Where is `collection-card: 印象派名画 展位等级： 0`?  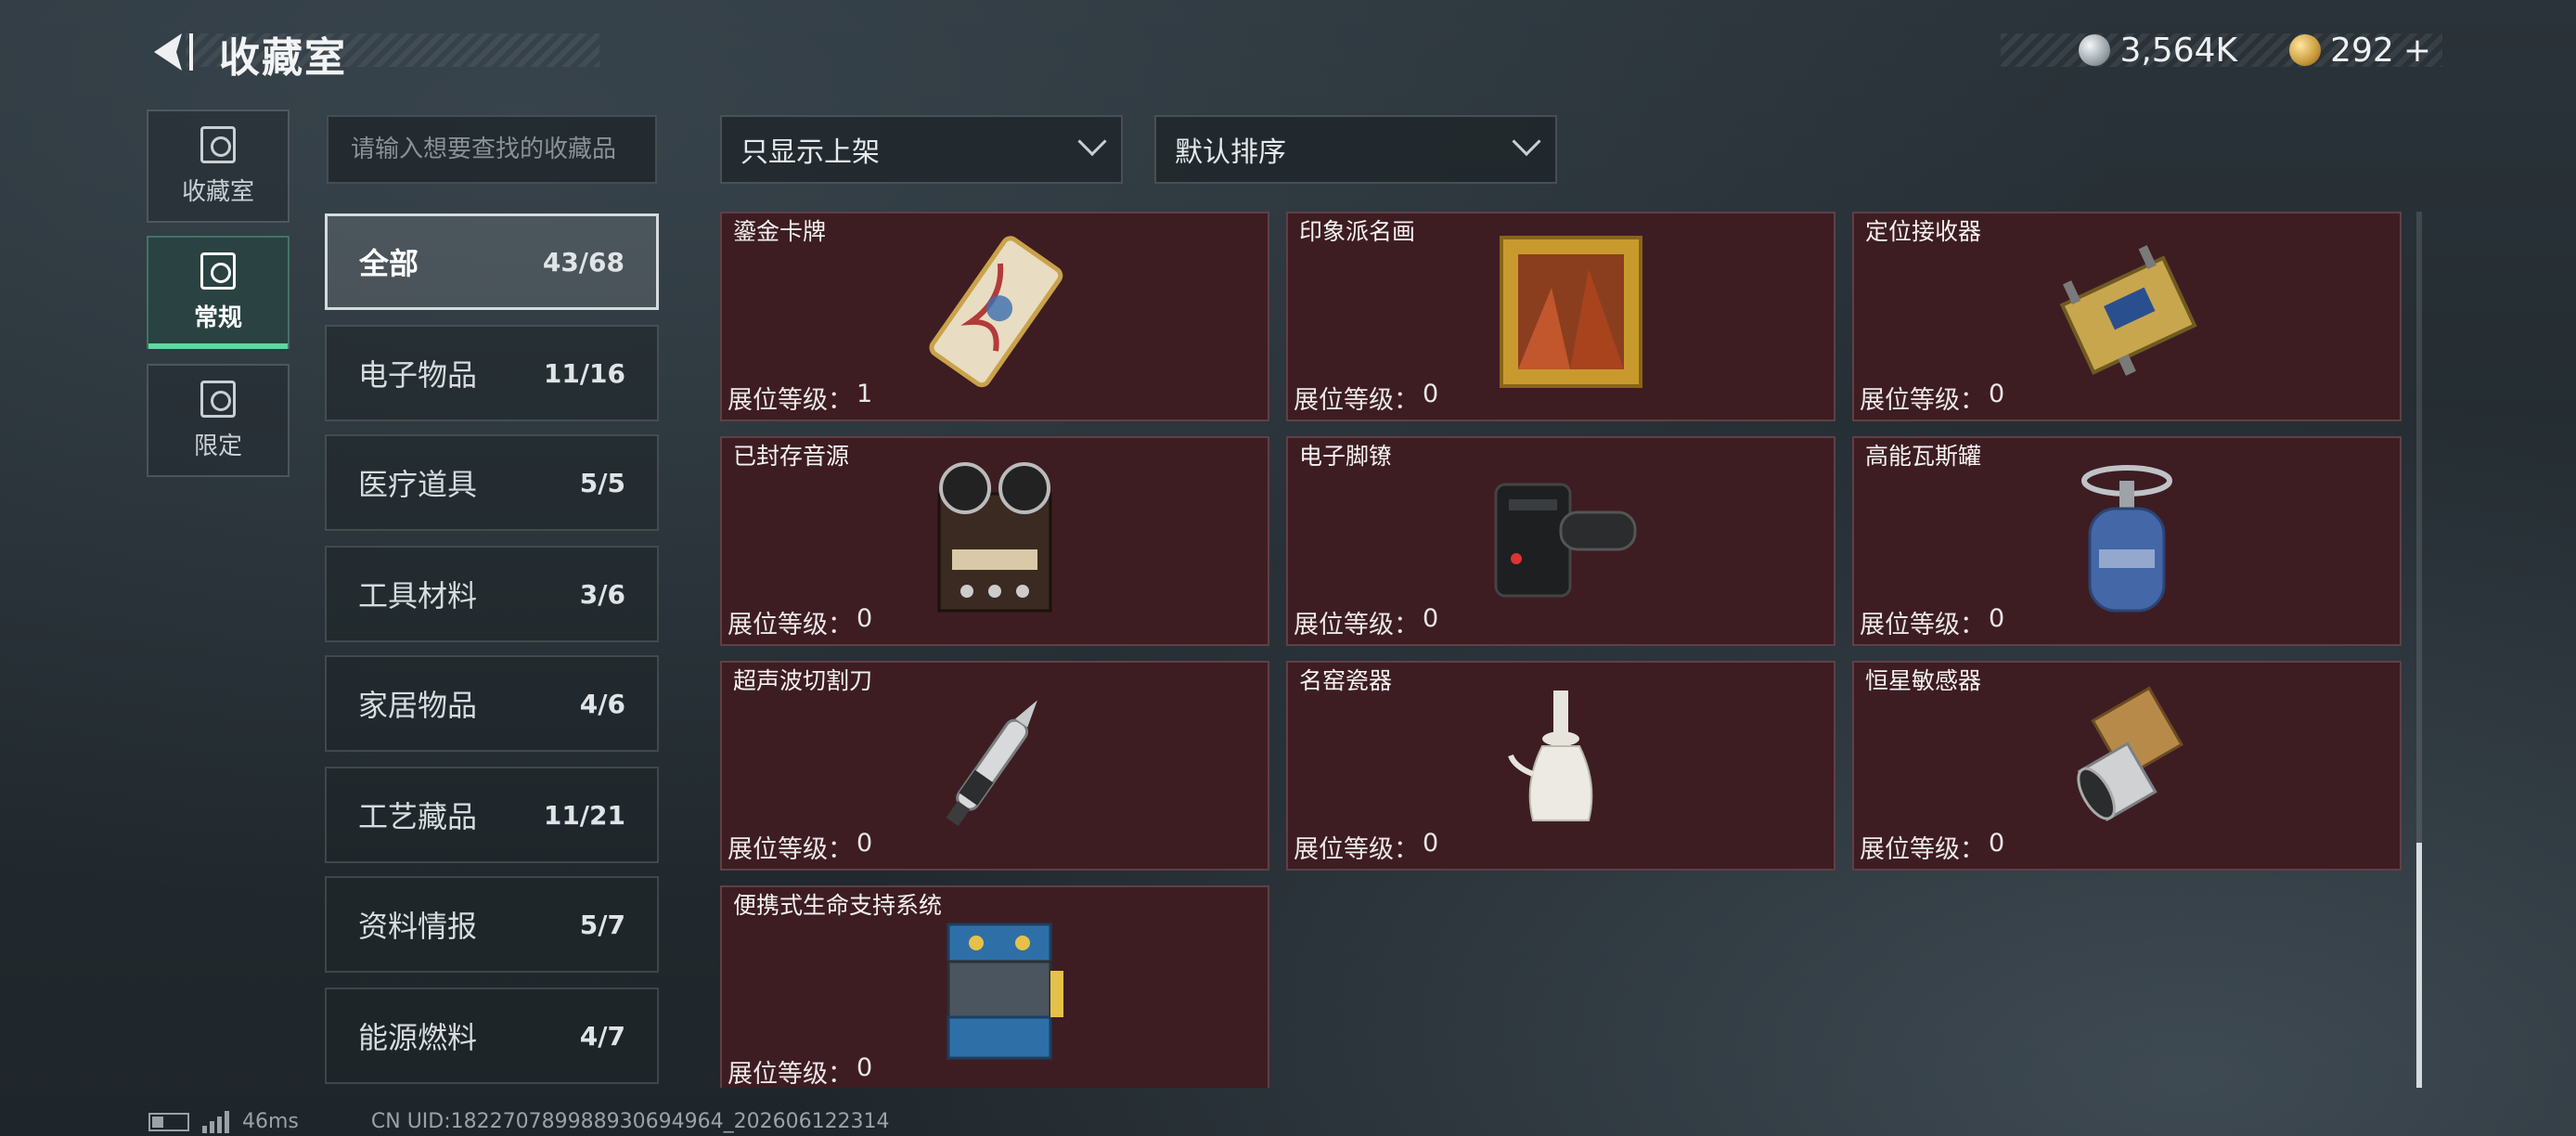
collection-card: 印象派名画 展位等级： 0 is located at coordinates (1560, 316).